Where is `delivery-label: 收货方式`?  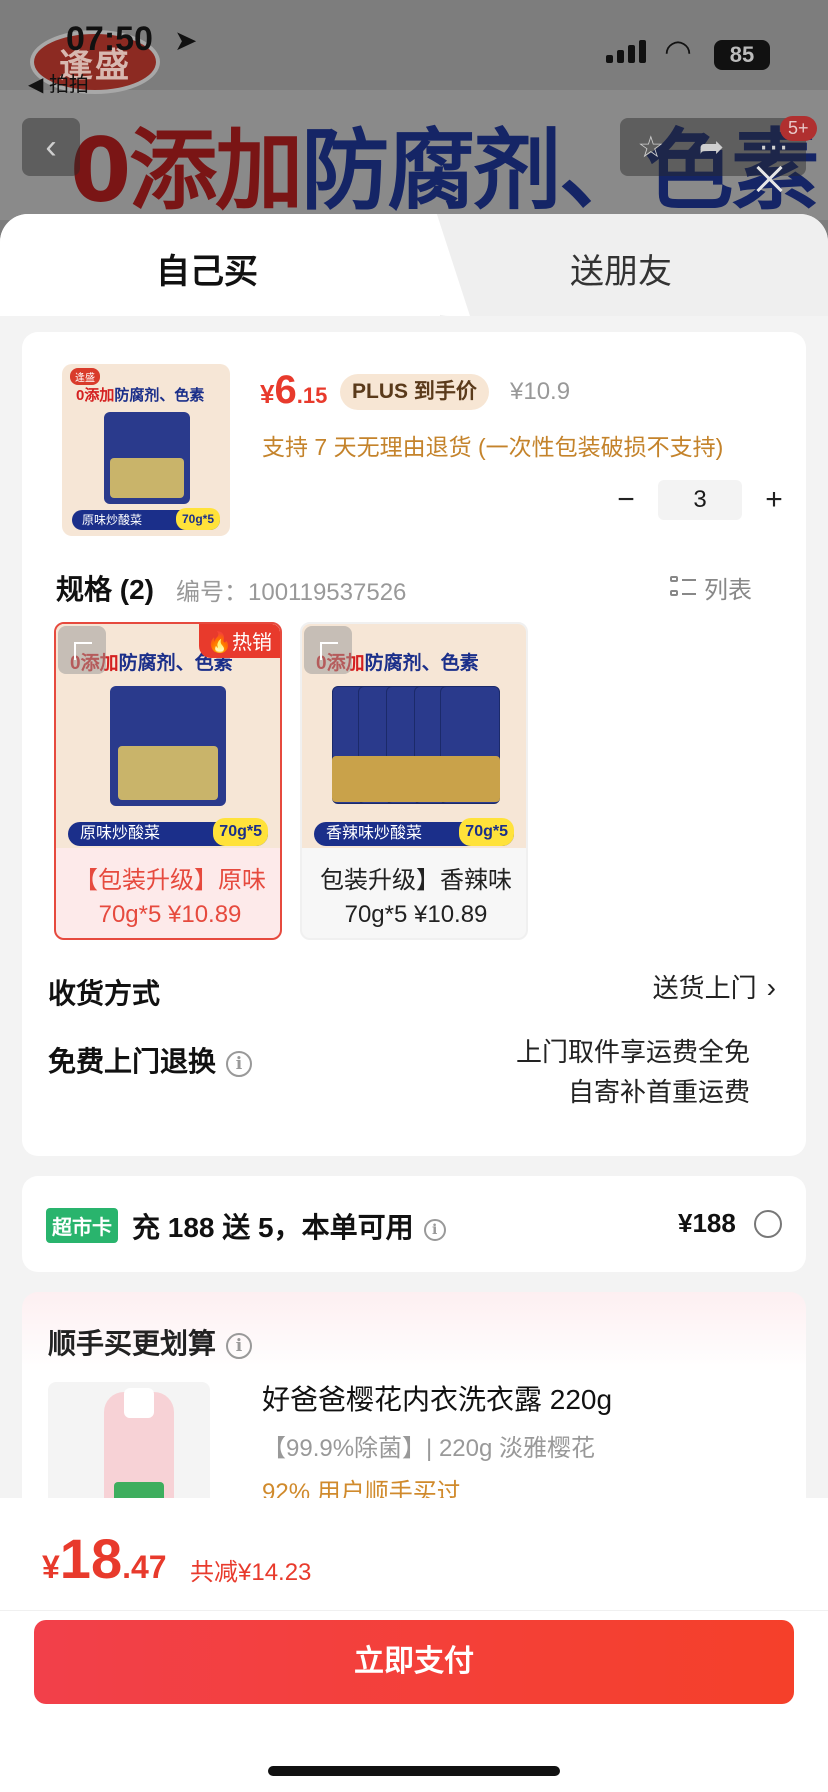 delivery-label: 收货方式 is located at coordinates (104, 993).